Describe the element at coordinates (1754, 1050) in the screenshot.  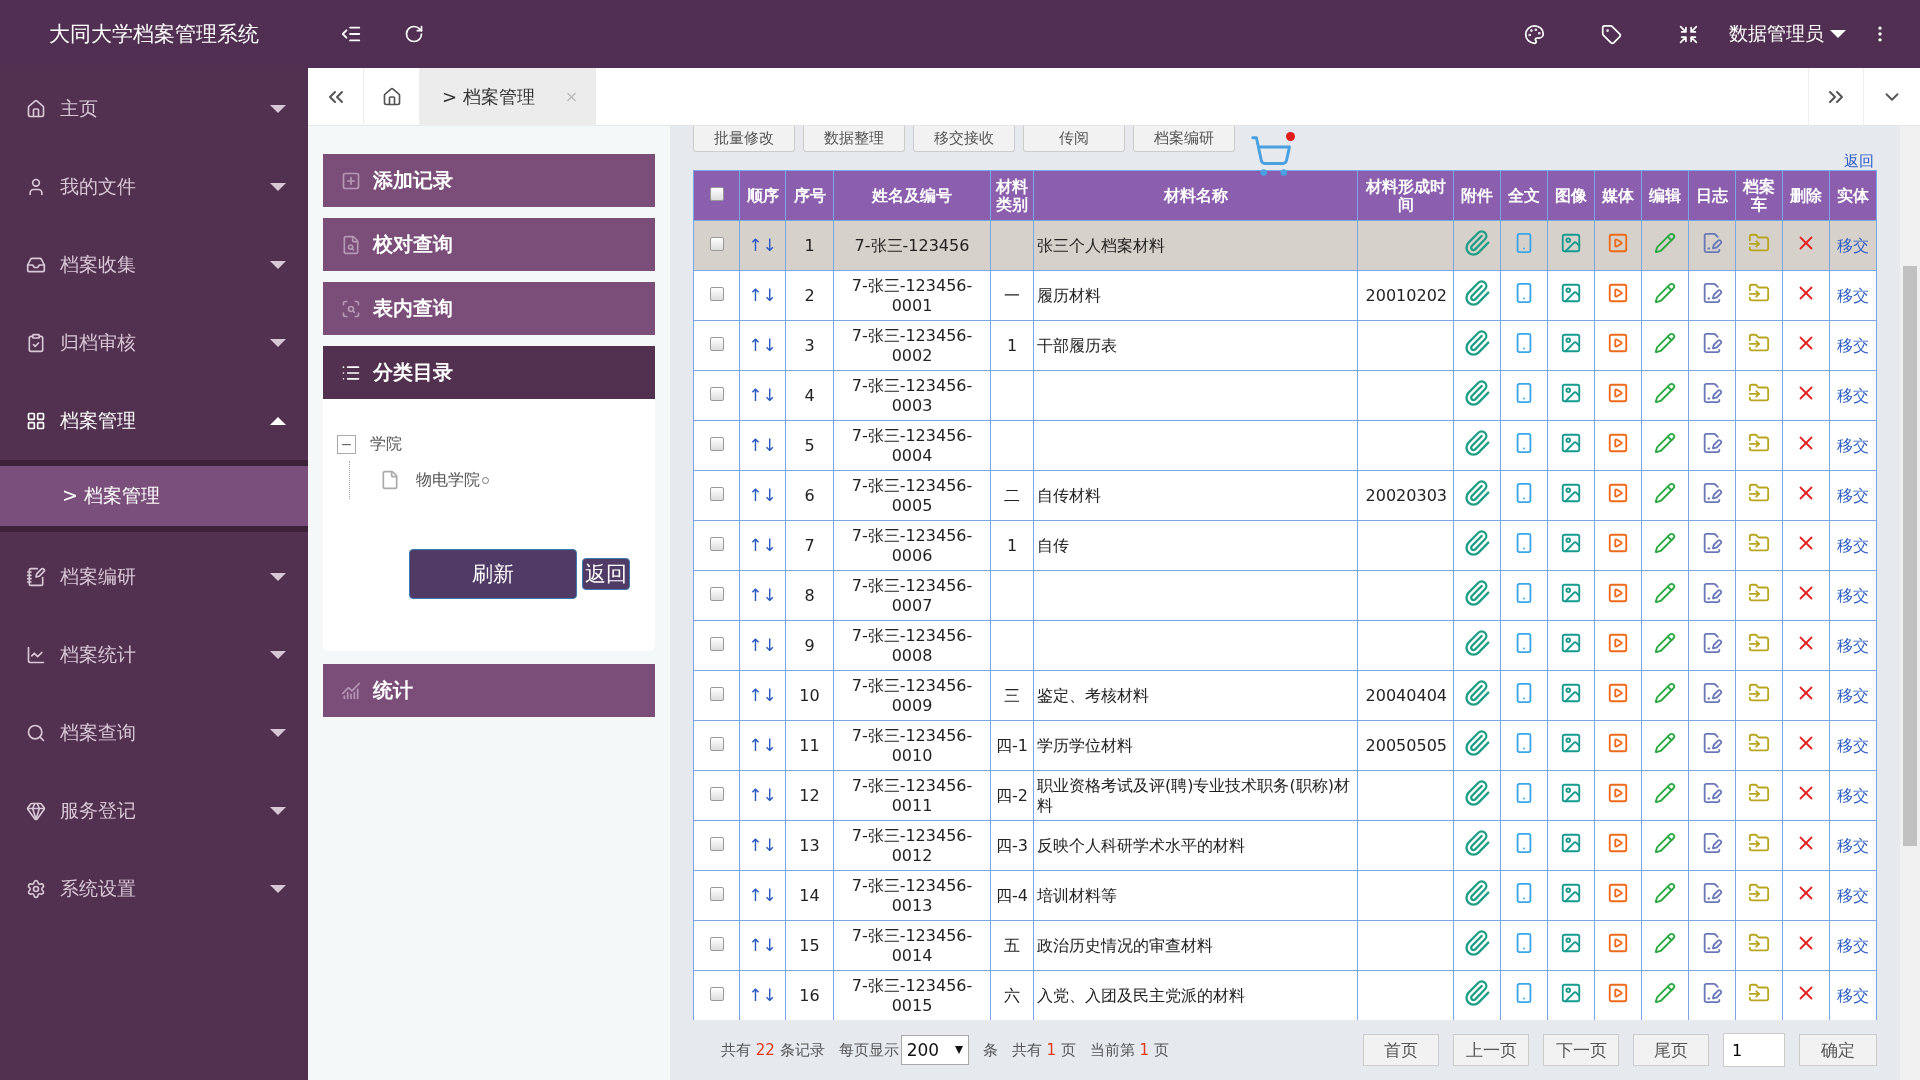
I see `page-input: 1` at that location.